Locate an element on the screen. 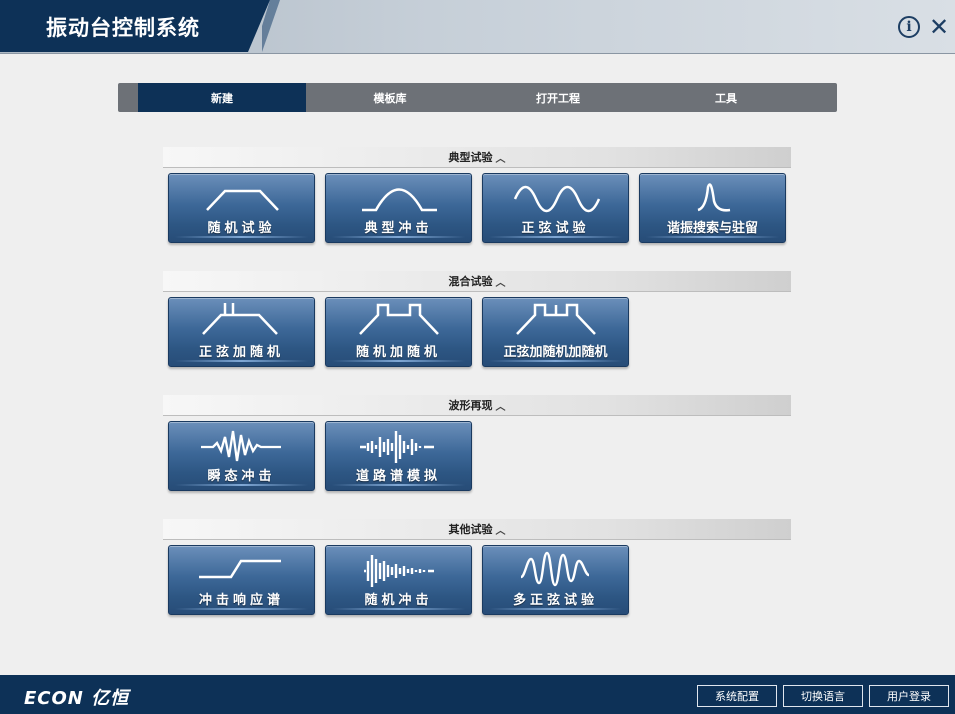 The width and height of the screenshot is (955, 714). section-title: 波形再现 is located at coordinates (470, 405).